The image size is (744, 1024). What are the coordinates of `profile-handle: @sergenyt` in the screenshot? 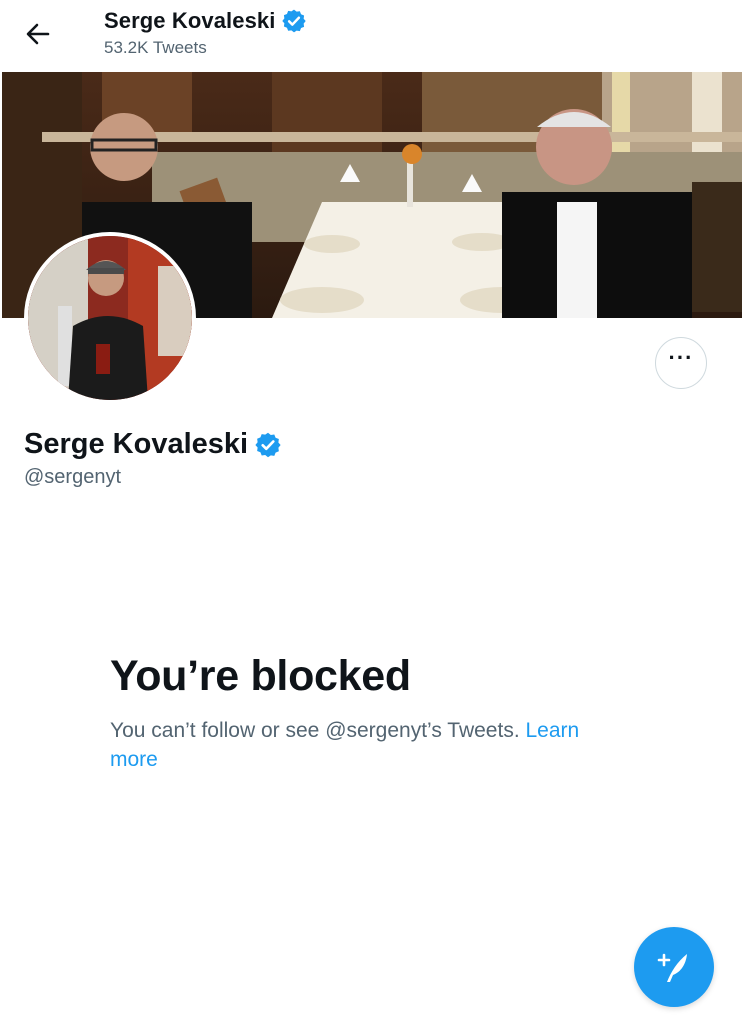 It's located at (73, 477).